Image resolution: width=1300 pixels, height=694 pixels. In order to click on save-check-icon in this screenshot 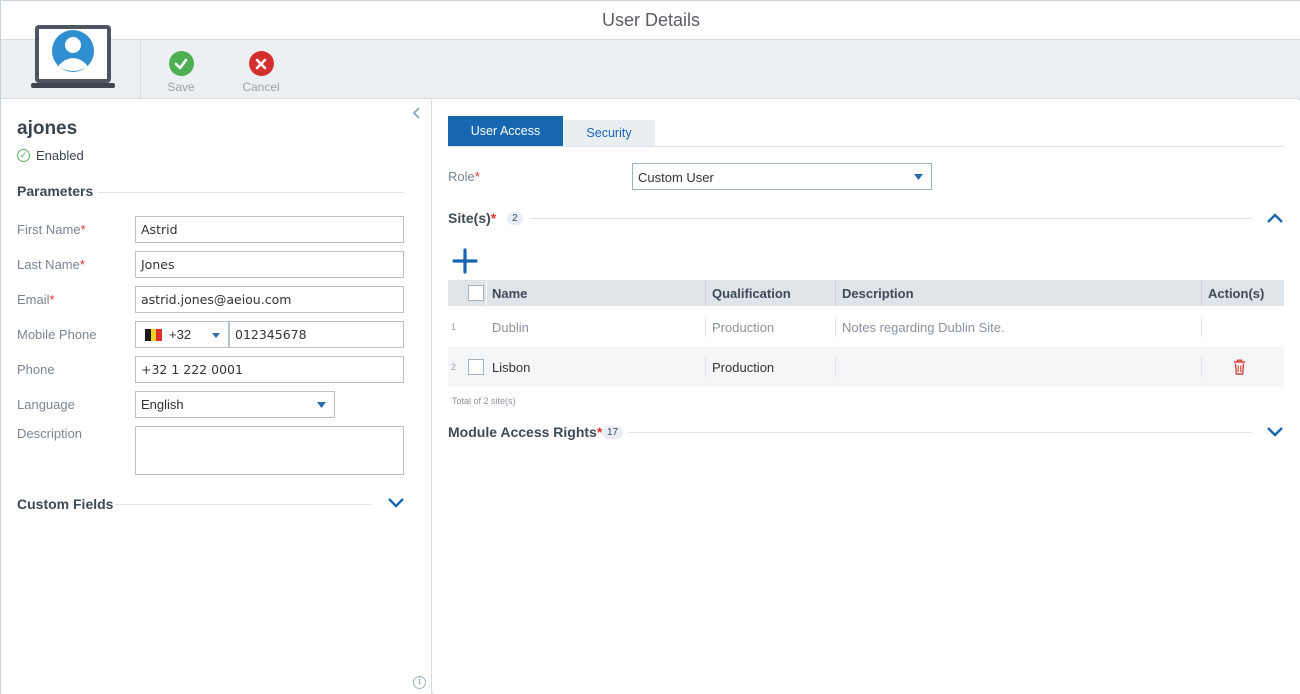, I will do `click(181, 63)`.